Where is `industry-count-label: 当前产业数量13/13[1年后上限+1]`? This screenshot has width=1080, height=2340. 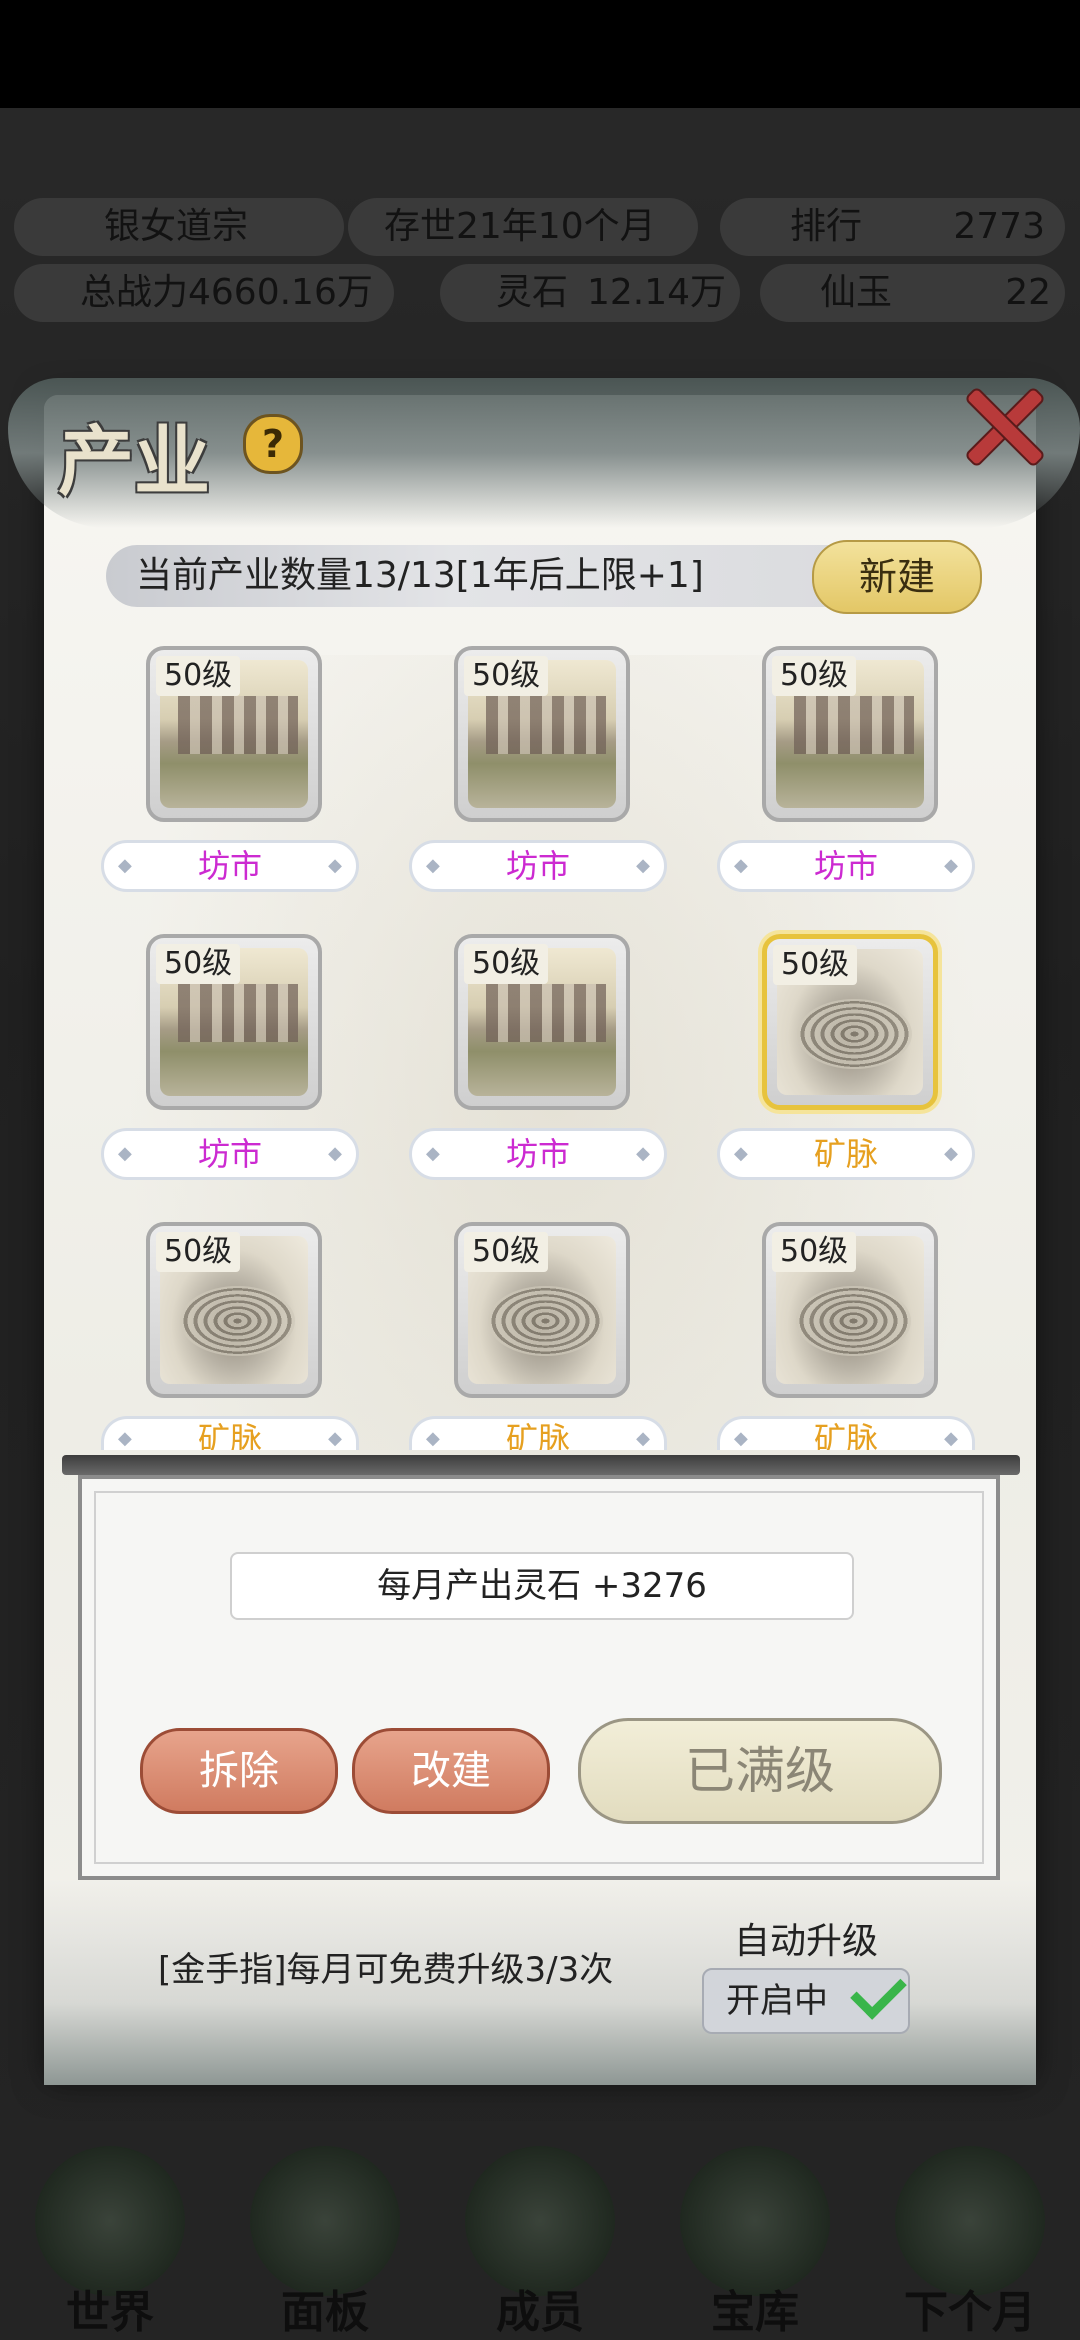
industry-count-label: 当前产业数量13/13[1年后上限+1] is located at coordinates (420, 575).